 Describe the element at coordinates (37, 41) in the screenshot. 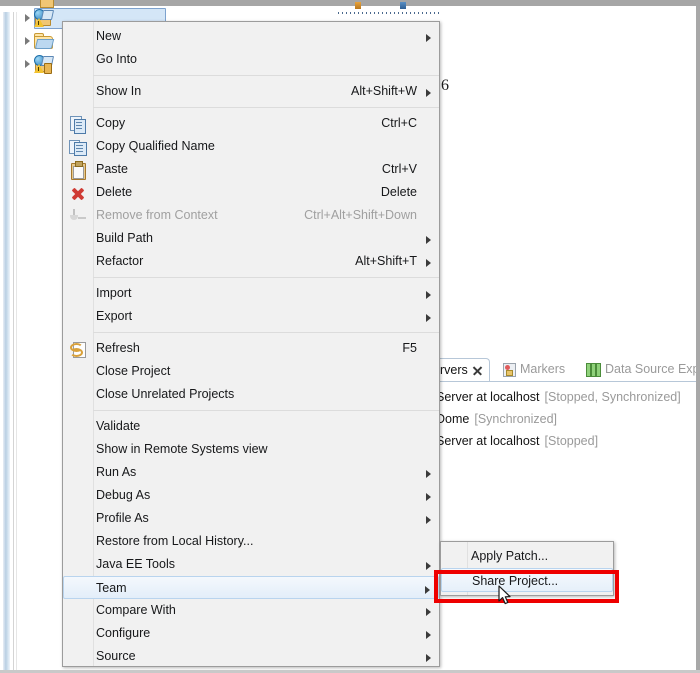

I see `tree-item-folder` at that location.